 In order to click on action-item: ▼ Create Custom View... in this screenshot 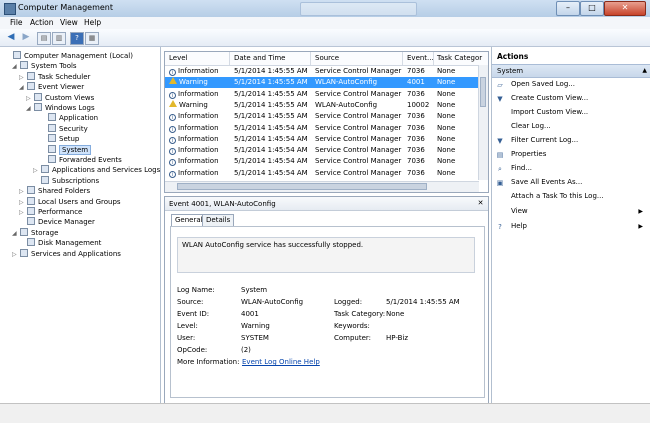, I will do `click(571, 98)`.